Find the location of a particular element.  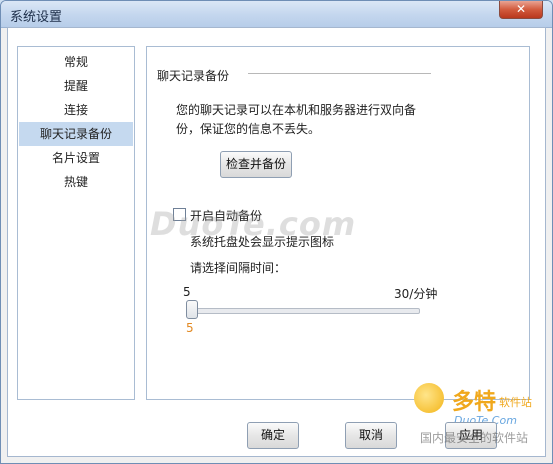

interval-label: 请选择间隔时间： is located at coordinates (238, 268).